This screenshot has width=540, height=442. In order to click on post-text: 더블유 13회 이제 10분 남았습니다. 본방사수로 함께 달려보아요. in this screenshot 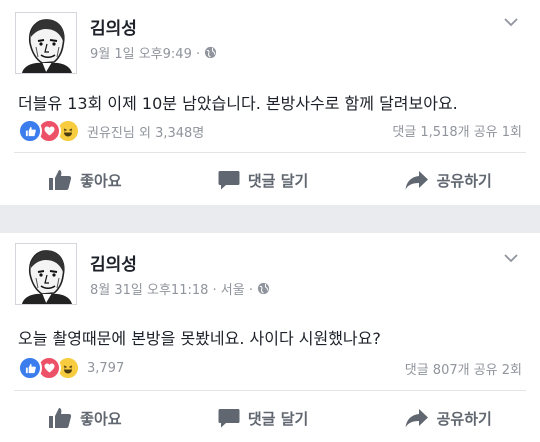, I will do `click(238, 103)`.